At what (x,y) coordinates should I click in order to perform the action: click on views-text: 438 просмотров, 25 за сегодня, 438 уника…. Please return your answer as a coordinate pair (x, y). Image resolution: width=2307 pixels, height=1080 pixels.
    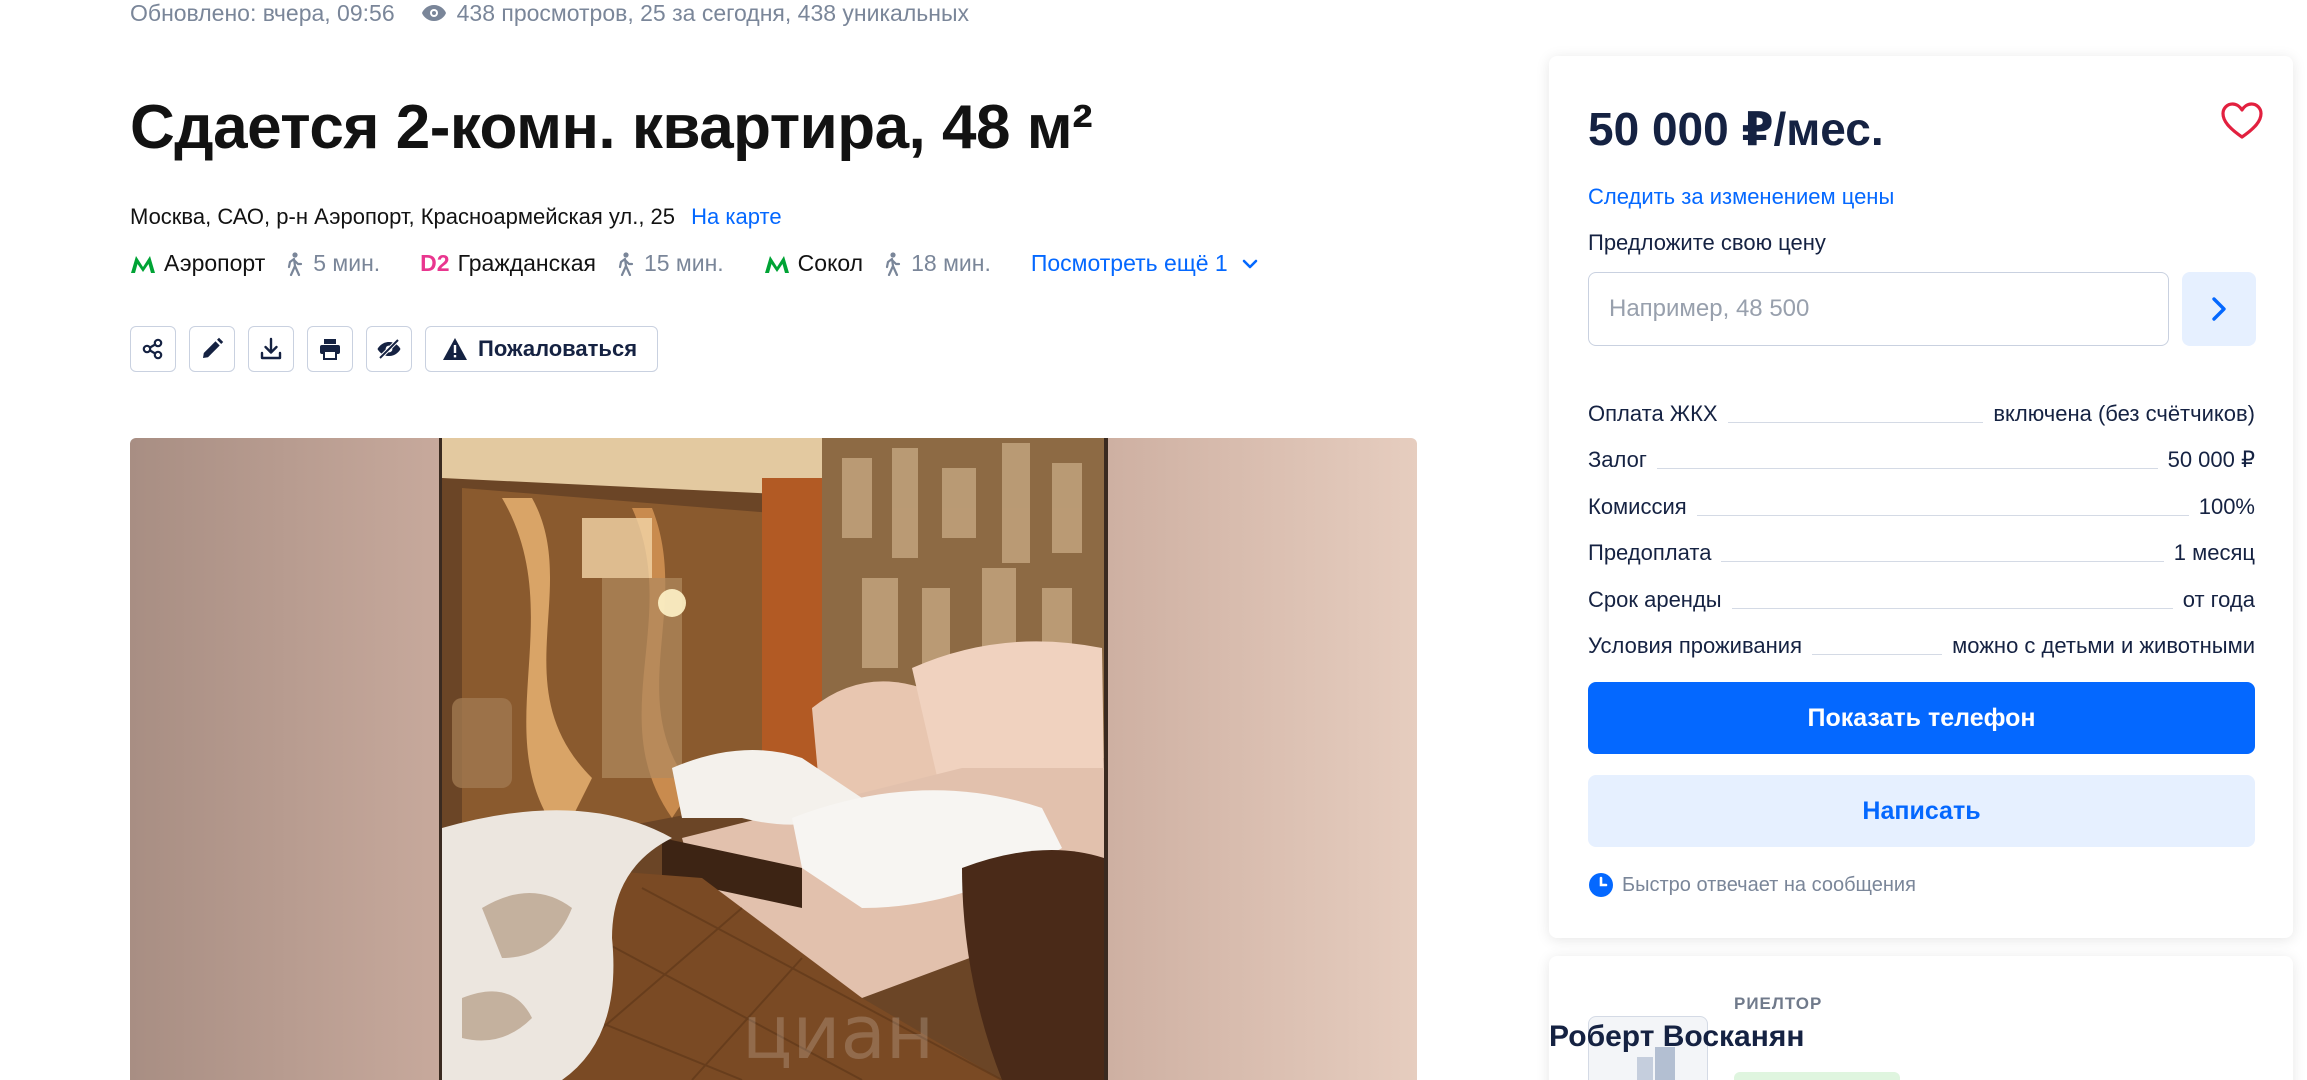
    Looking at the image, I should click on (712, 13).